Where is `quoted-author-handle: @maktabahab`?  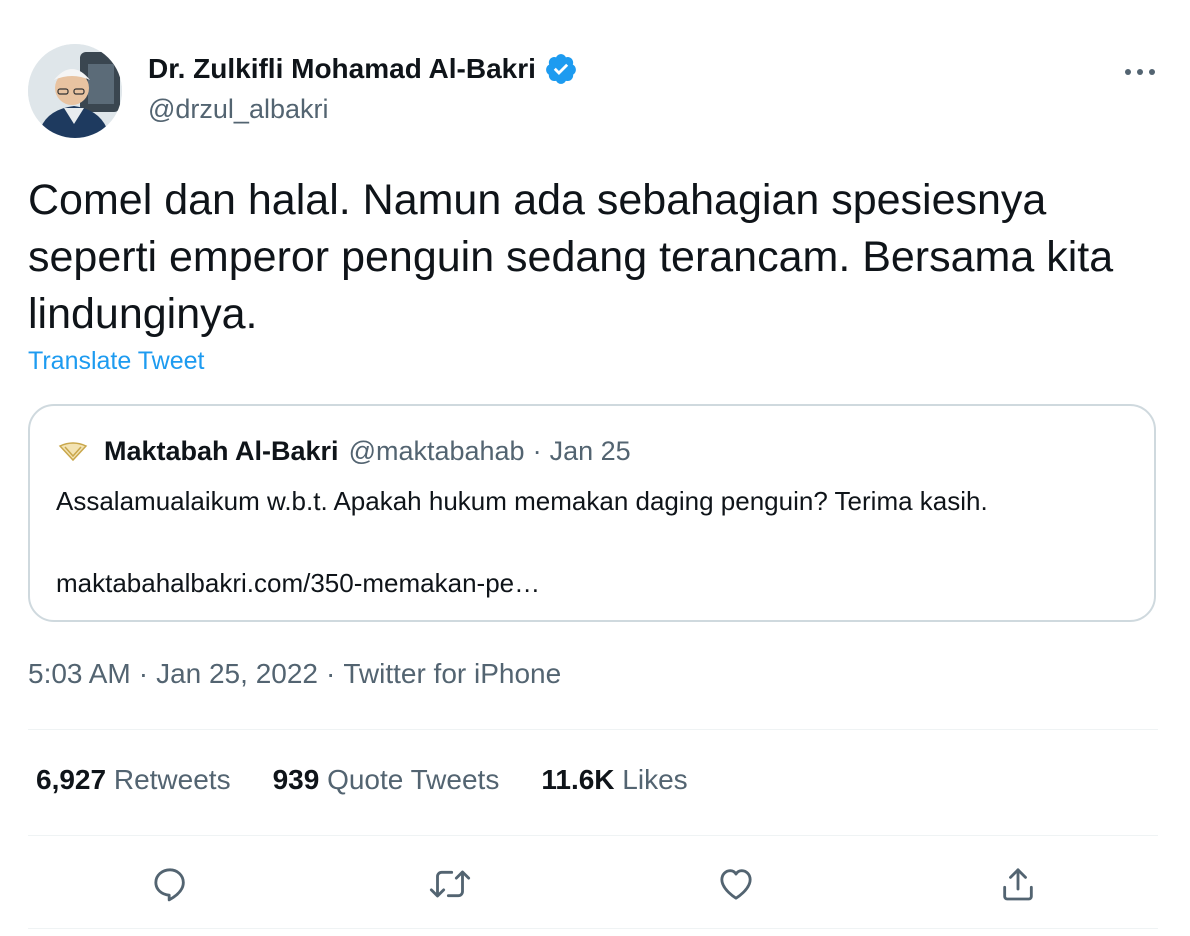 quoted-author-handle: @maktabahab is located at coordinates (437, 451).